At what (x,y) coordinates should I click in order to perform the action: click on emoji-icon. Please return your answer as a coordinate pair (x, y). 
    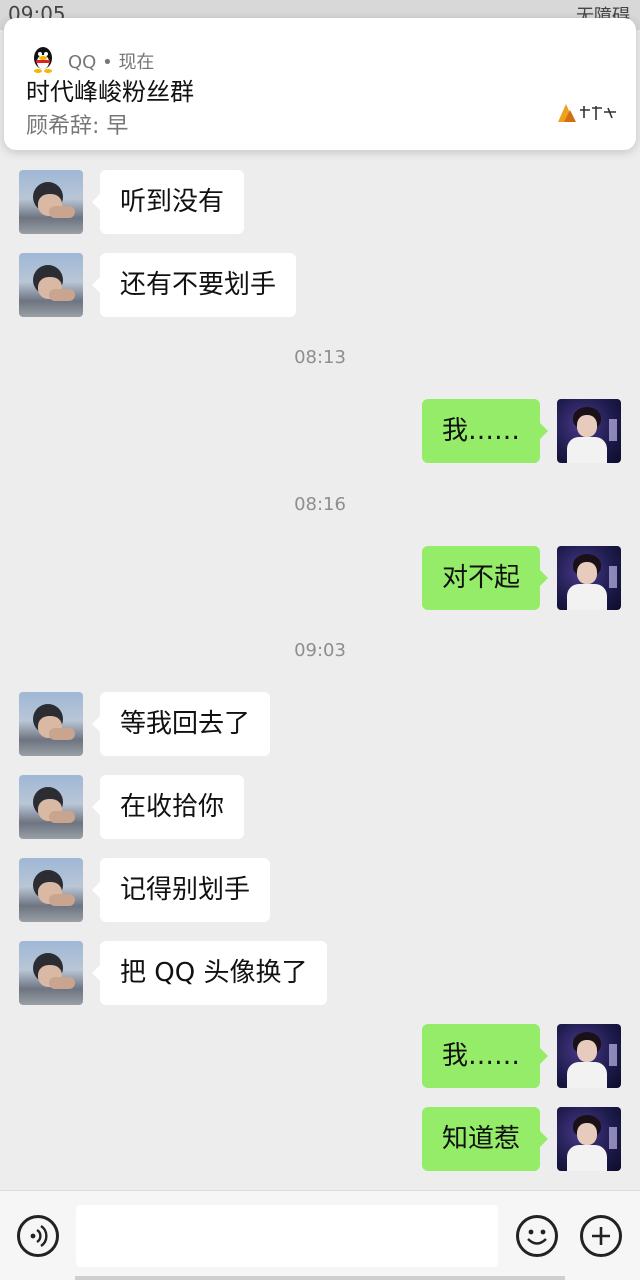
    Looking at the image, I should click on (537, 1237).